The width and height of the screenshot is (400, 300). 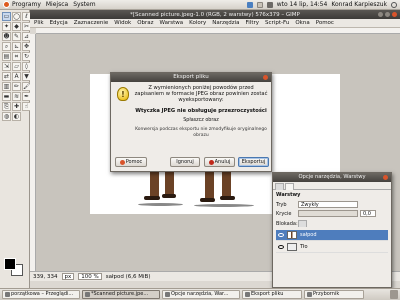 I want to click on zoom-select: 100 %, so click(x=90, y=276).